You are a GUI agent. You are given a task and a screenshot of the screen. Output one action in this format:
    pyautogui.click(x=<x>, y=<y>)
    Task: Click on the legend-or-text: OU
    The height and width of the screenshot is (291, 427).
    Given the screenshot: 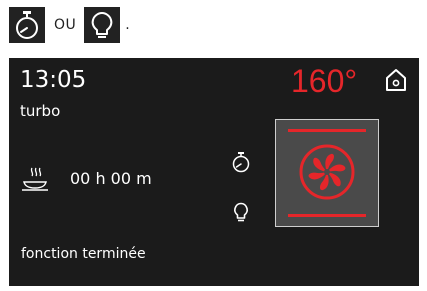 What is the action you would take?
    pyautogui.click(x=65, y=25)
    